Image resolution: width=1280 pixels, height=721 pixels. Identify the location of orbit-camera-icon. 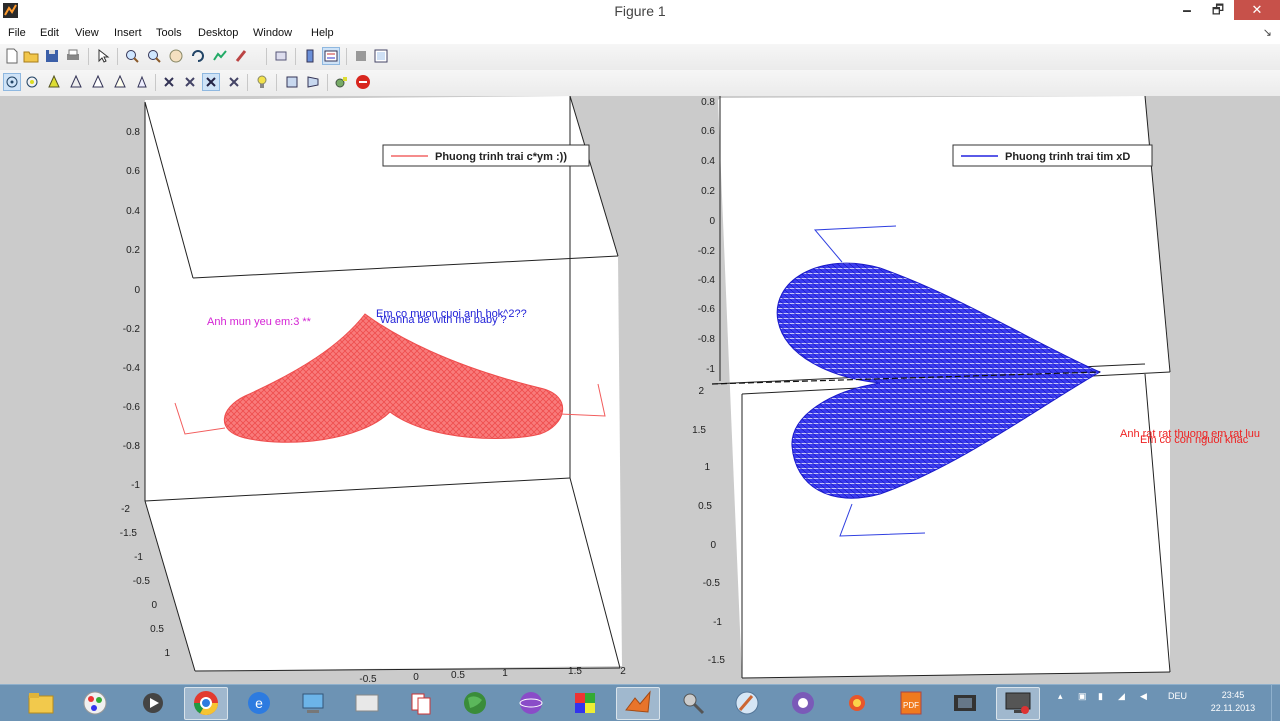
(12, 82).